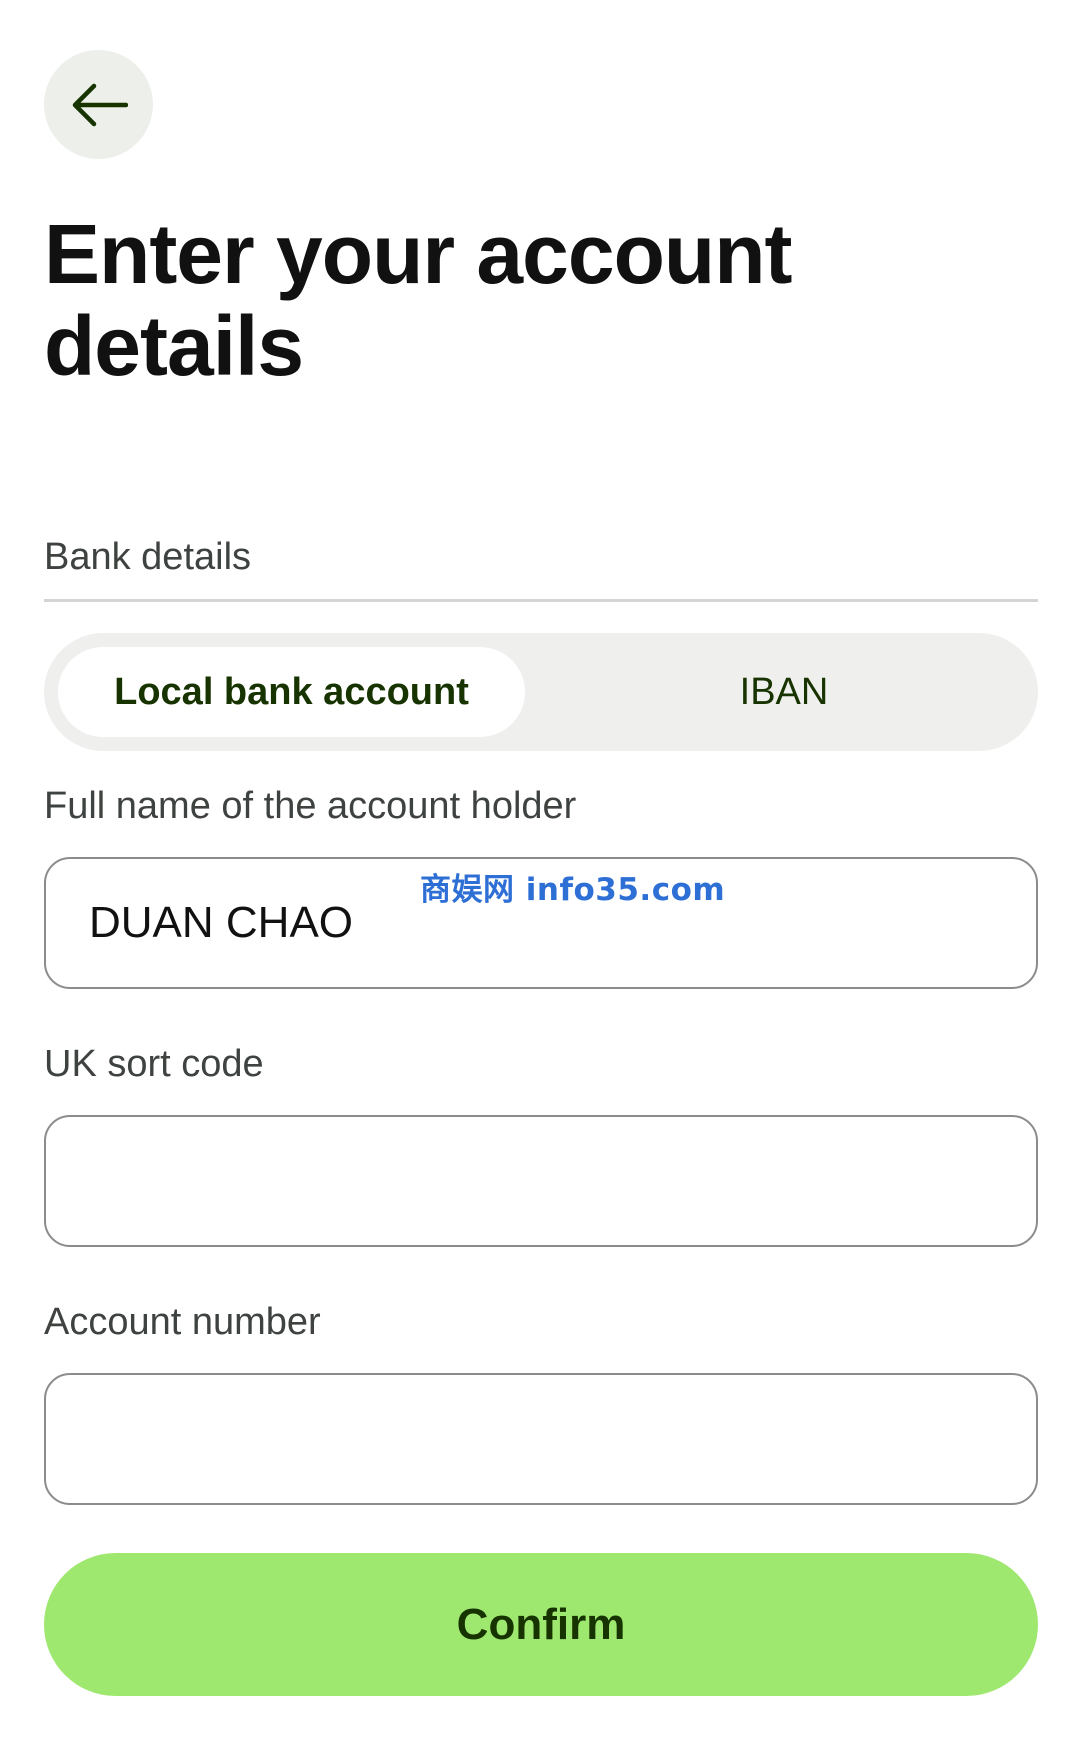  Describe the element at coordinates (148, 557) in the screenshot. I see `bank-details-label: Bank details` at that location.